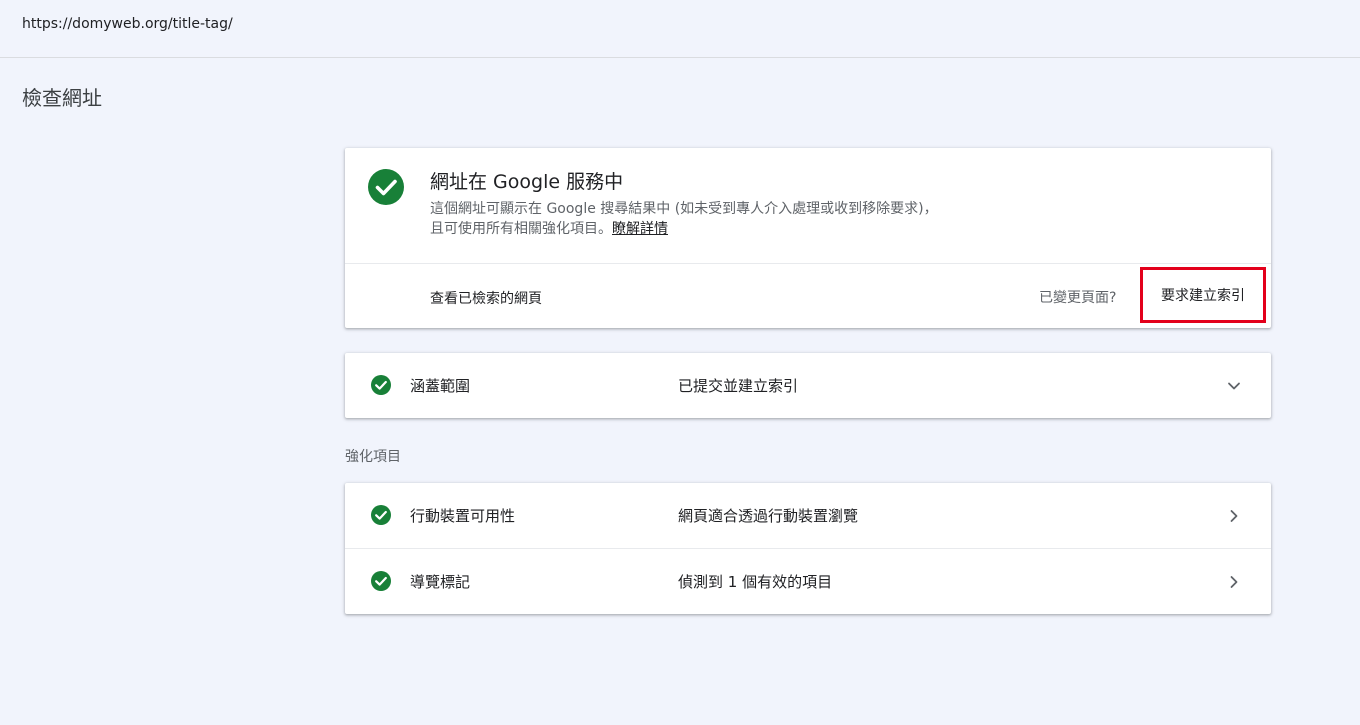 The image size is (1360, 725). Describe the element at coordinates (640, 229) in the screenshot. I see `learn-more-link: 瞭解詳情` at that location.